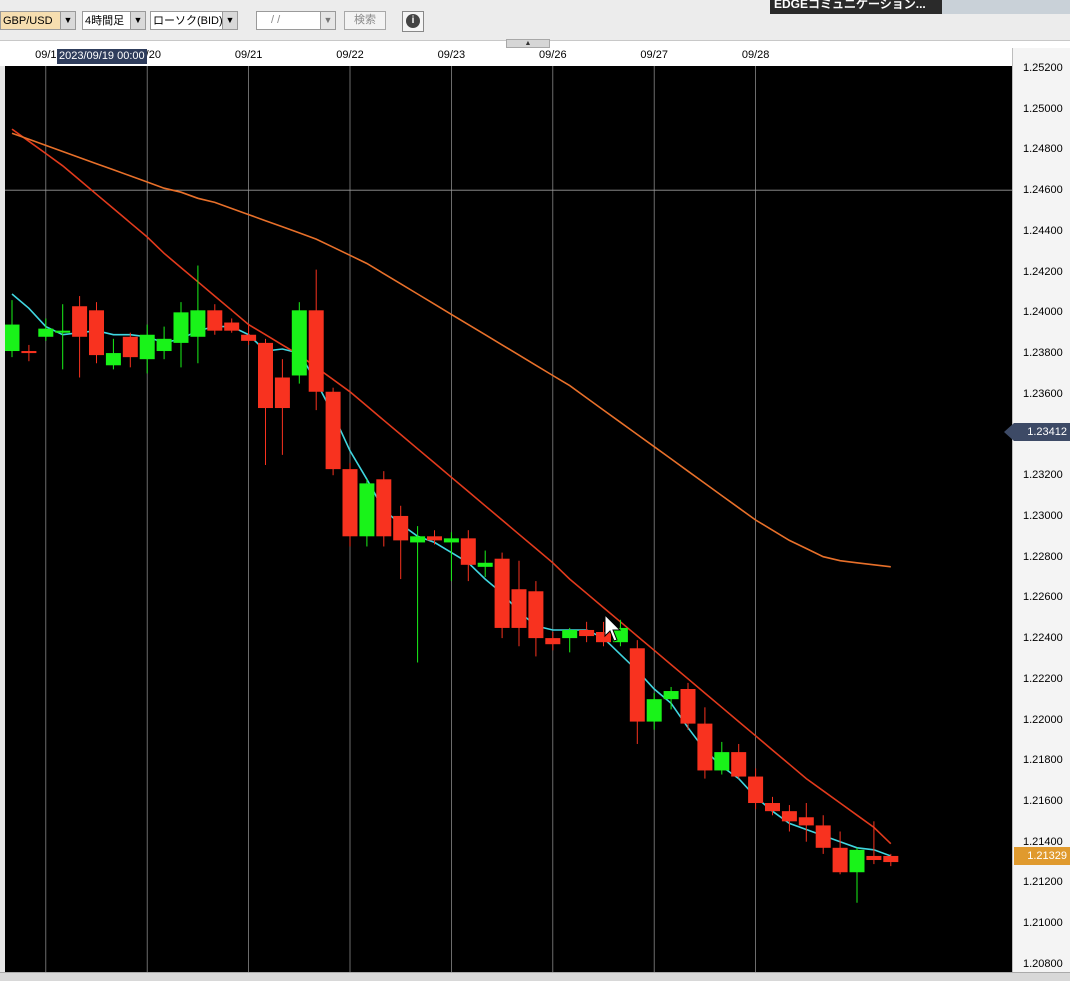 This screenshot has height=981, width=1070. Describe the element at coordinates (1043, 68) in the screenshot. I see `price-tick-label: 1.25200` at that location.